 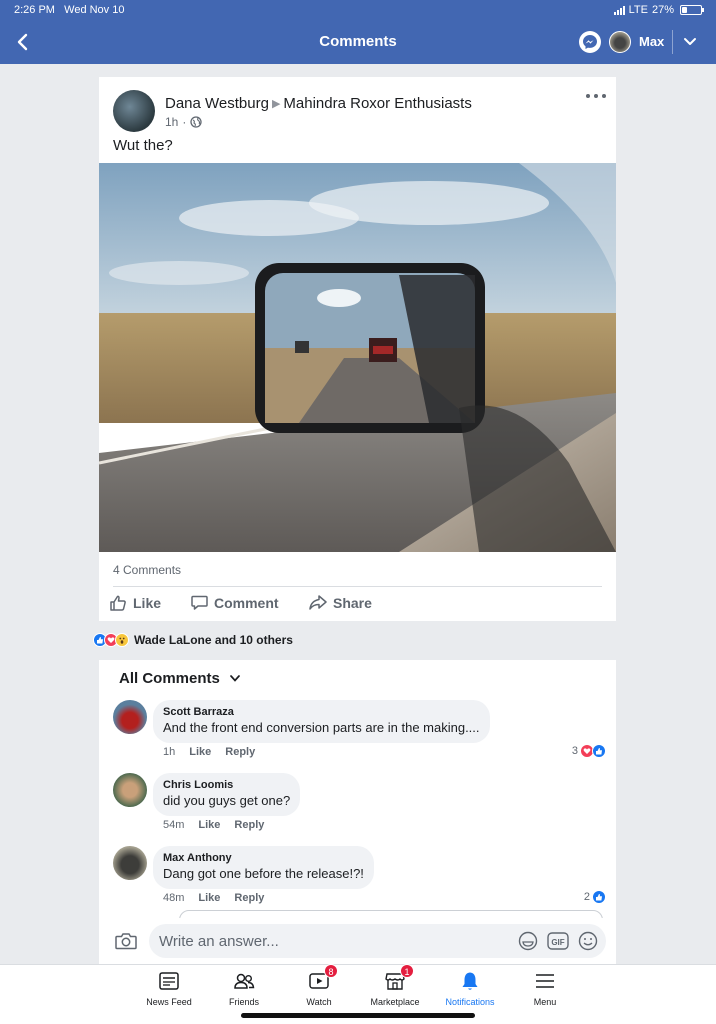 I want to click on user-name: Max, so click(x=651, y=41).